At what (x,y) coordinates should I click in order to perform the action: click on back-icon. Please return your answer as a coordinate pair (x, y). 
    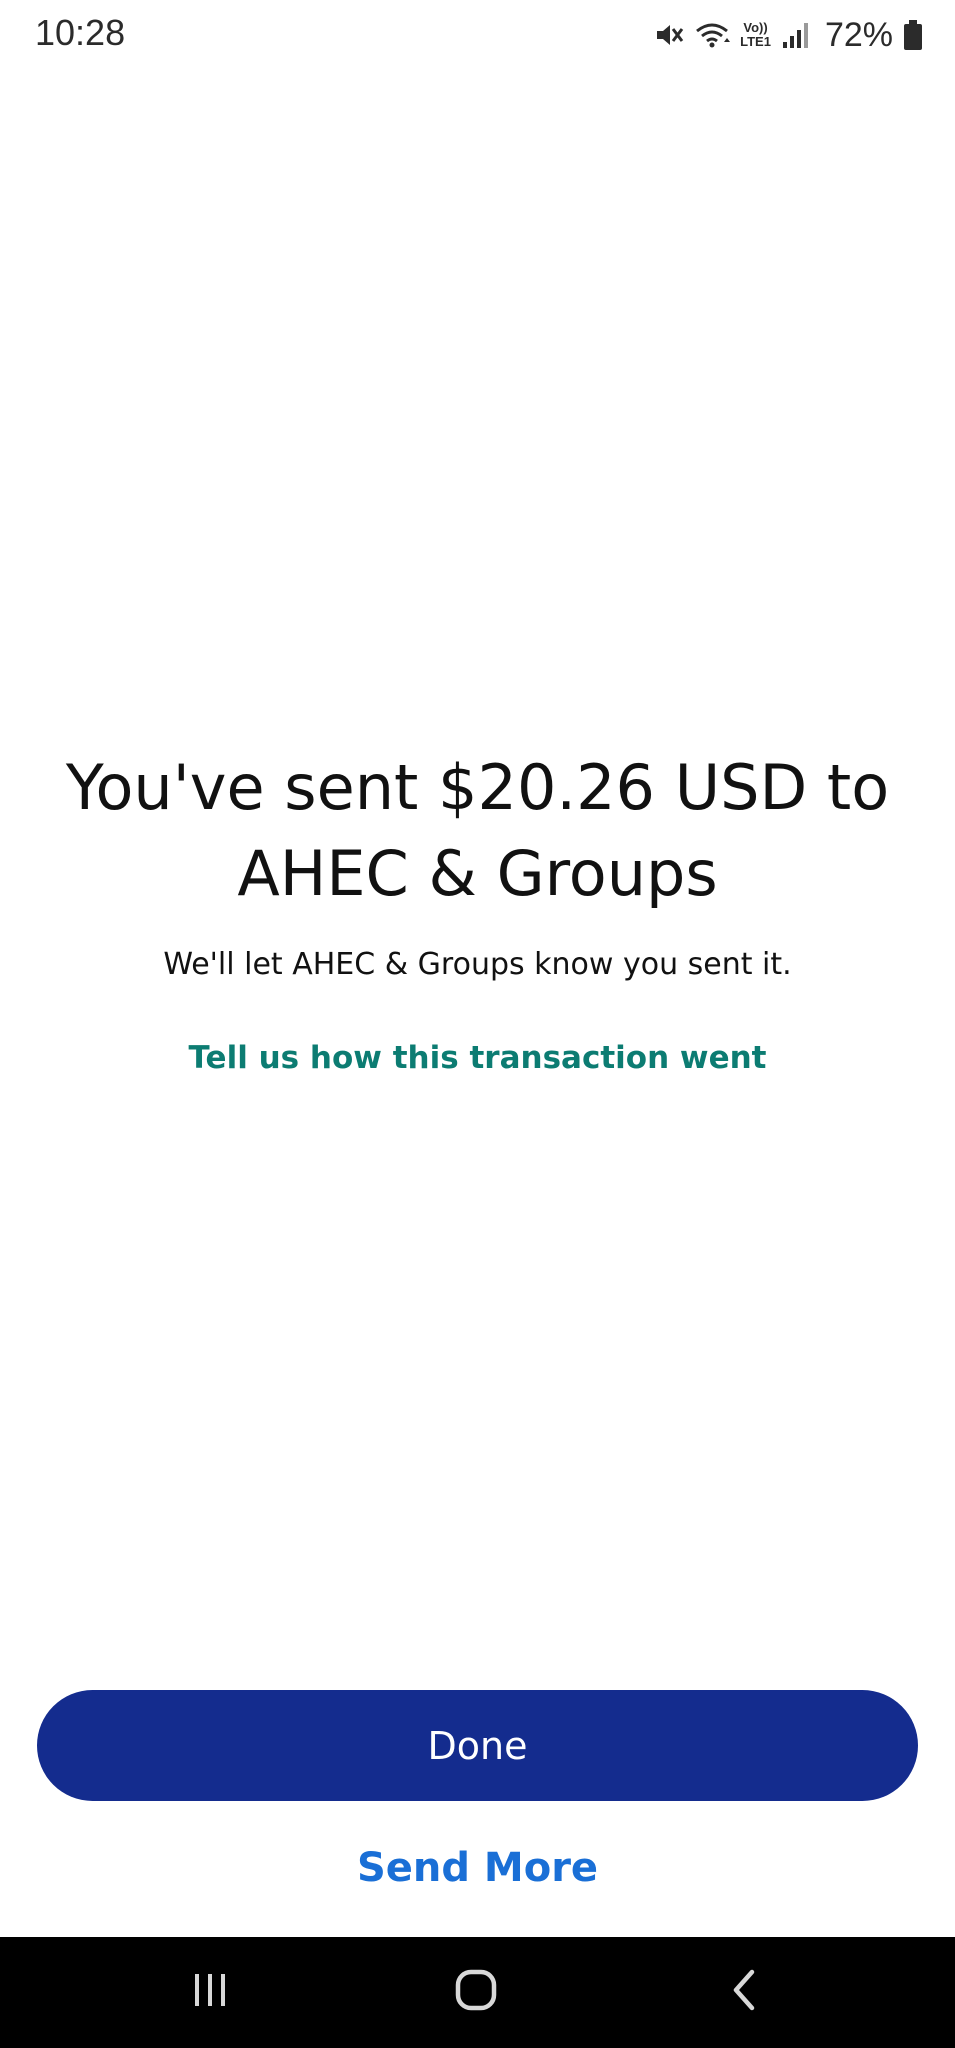
    Looking at the image, I should click on (744, 1992).